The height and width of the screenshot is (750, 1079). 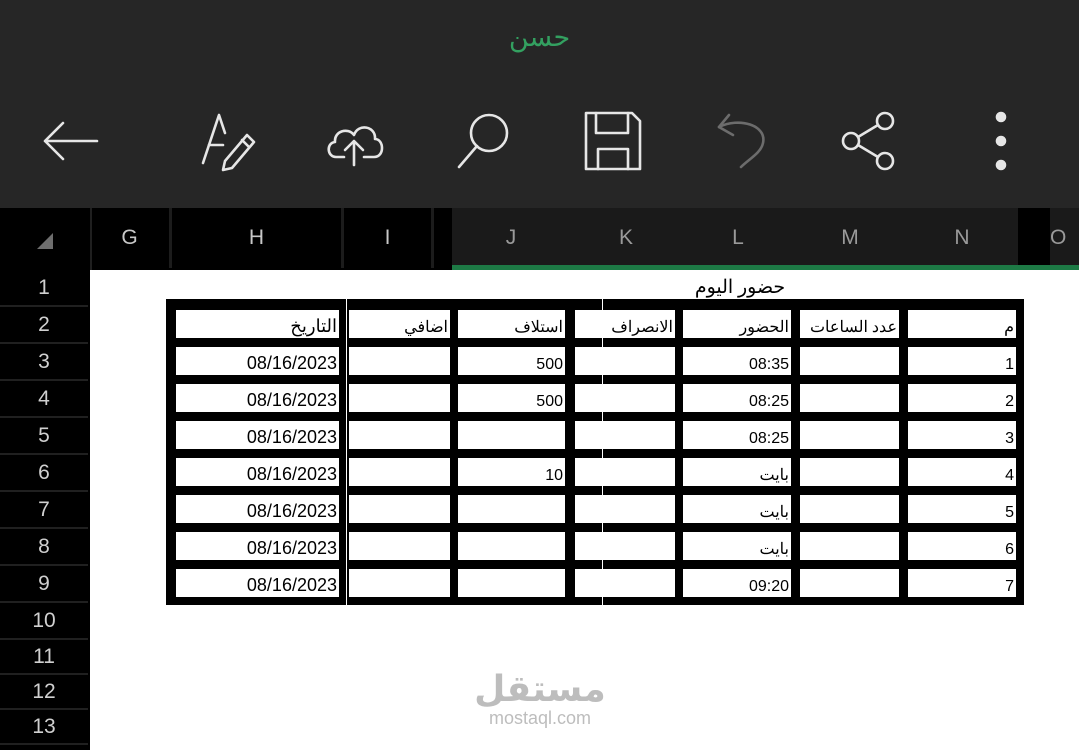 What do you see at coordinates (740, 287) in the screenshot?
I see `sheet-title-cell: حضور اليوم` at bounding box center [740, 287].